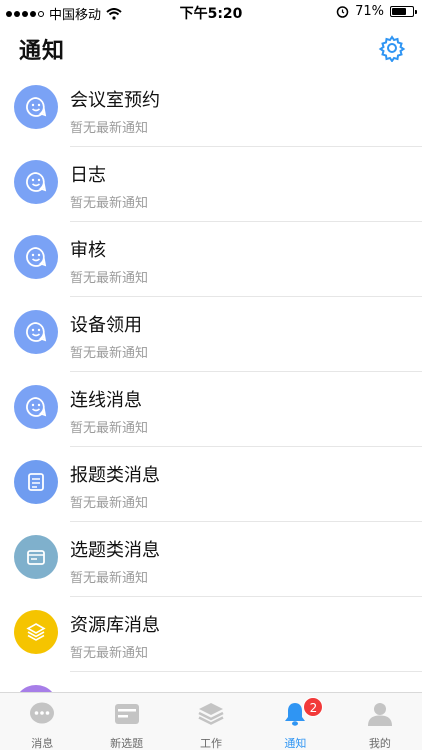  I want to click on tab-label: 工作, so click(211, 743).